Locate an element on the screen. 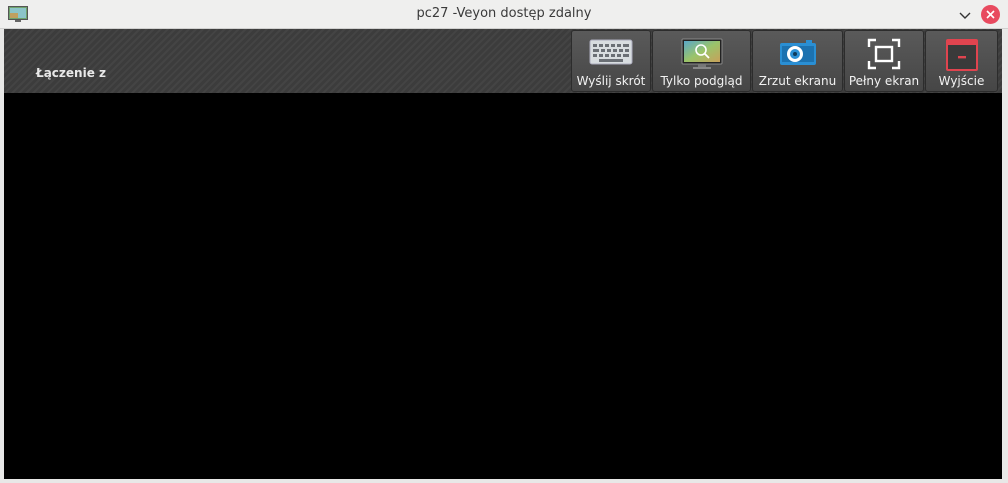 The image size is (1008, 483). title-bar: pc27 -Veyon dostęp zdalny is located at coordinates (504, 14).